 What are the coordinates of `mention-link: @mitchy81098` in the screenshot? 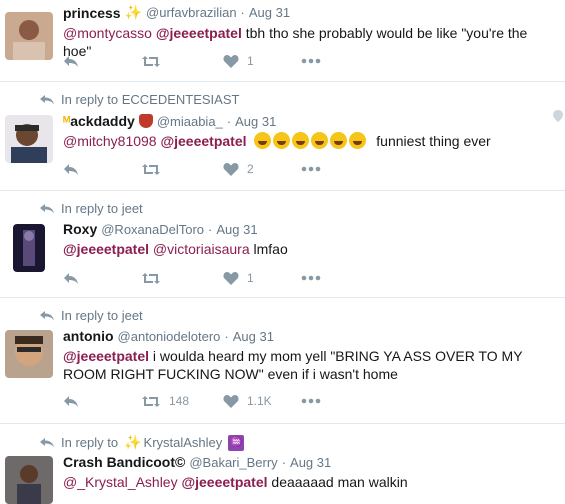 It's located at (110, 141).